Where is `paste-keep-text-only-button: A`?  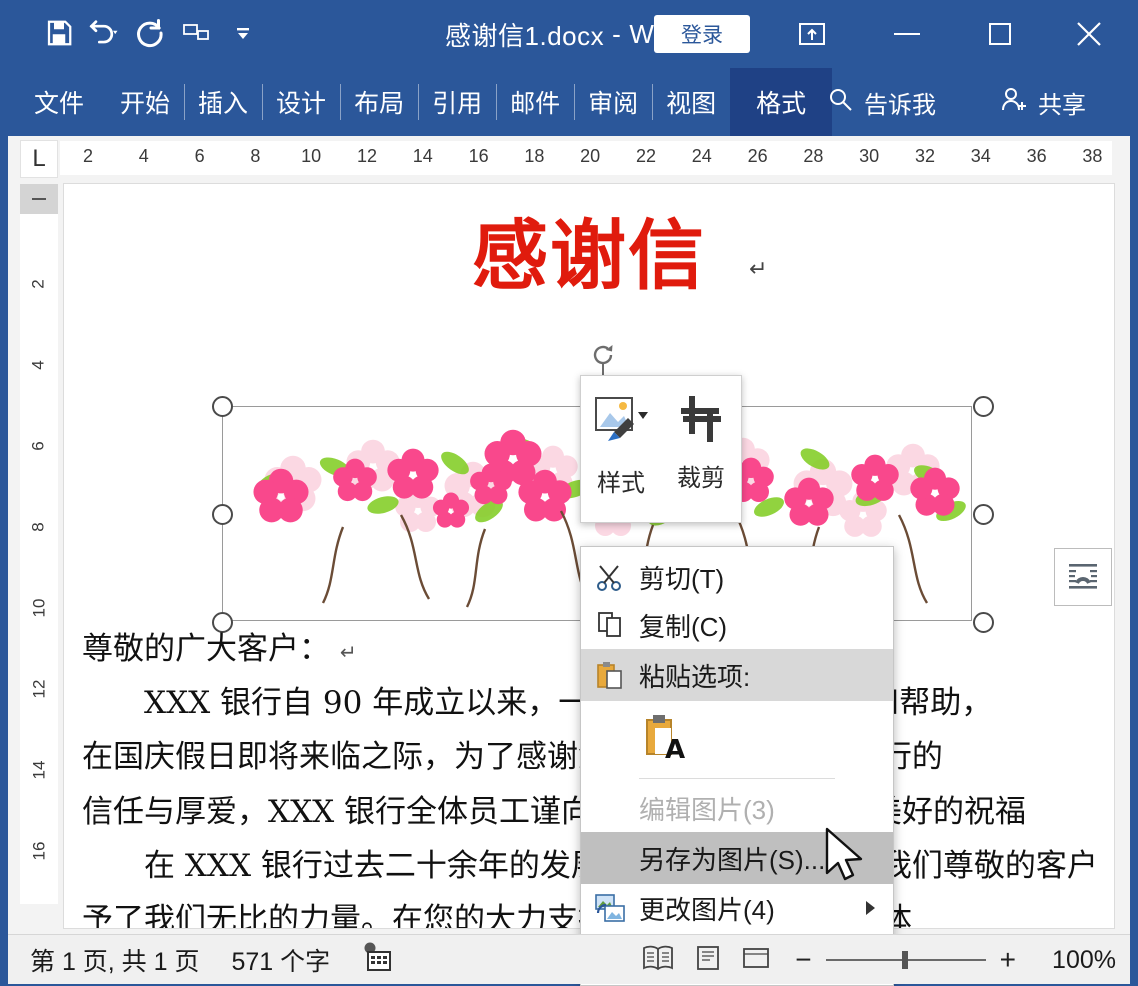
paste-keep-text-only-button: A is located at coordinates (667, 737).